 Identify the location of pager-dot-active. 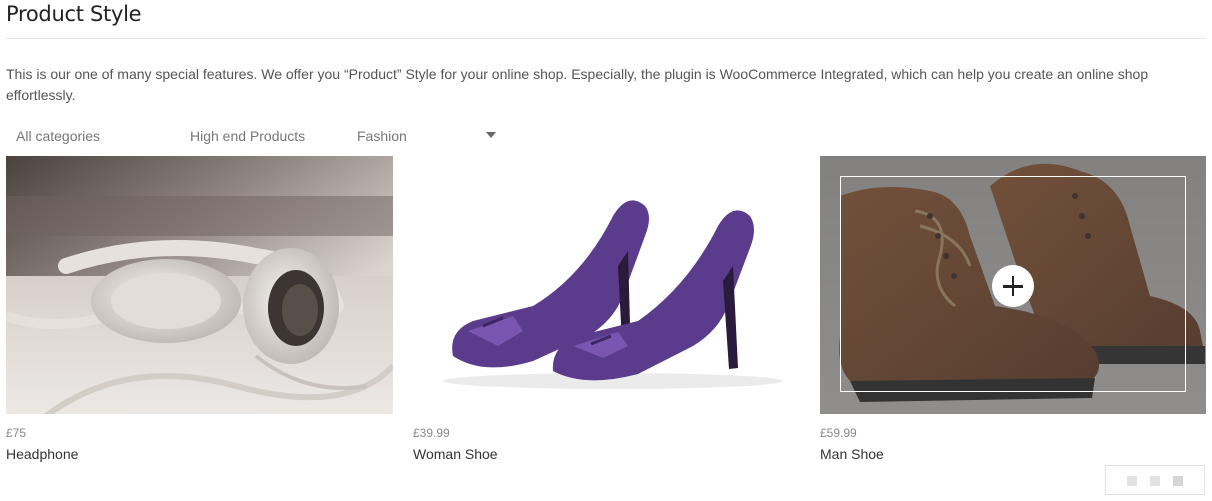
(1178, 481).